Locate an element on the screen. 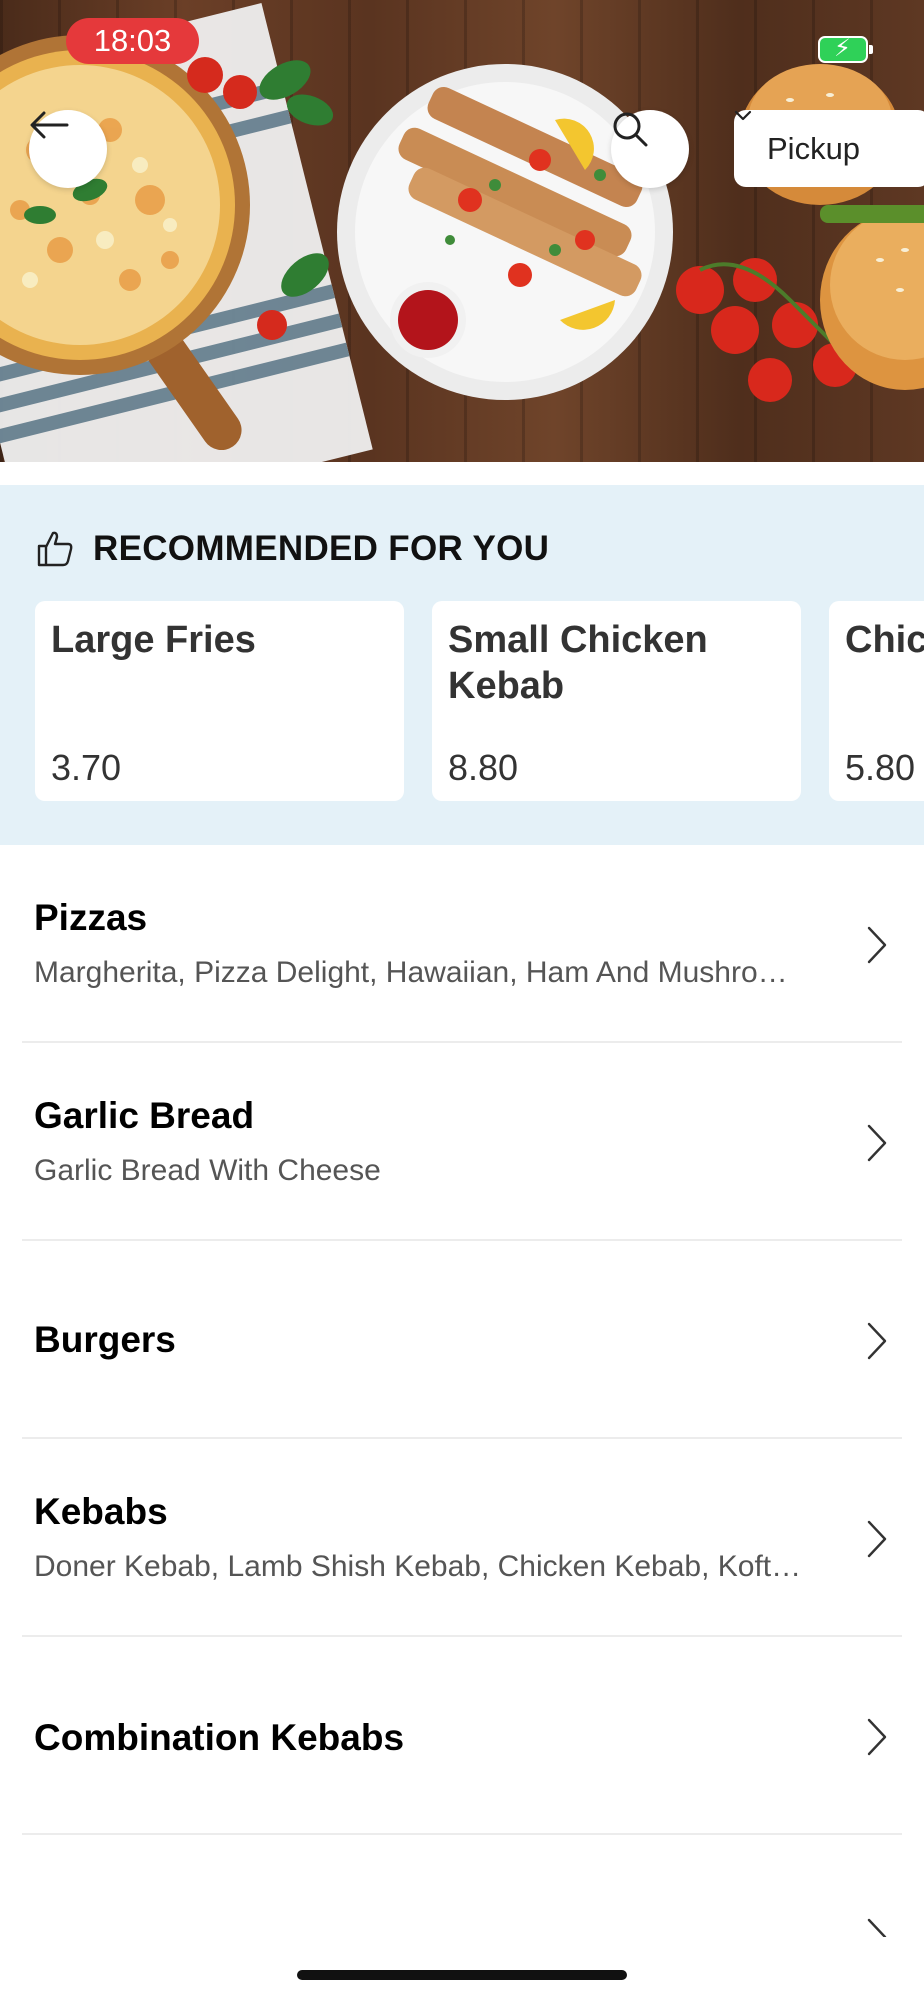  battery-charging-icon: ⚡ is located at coordinates (845, 49).